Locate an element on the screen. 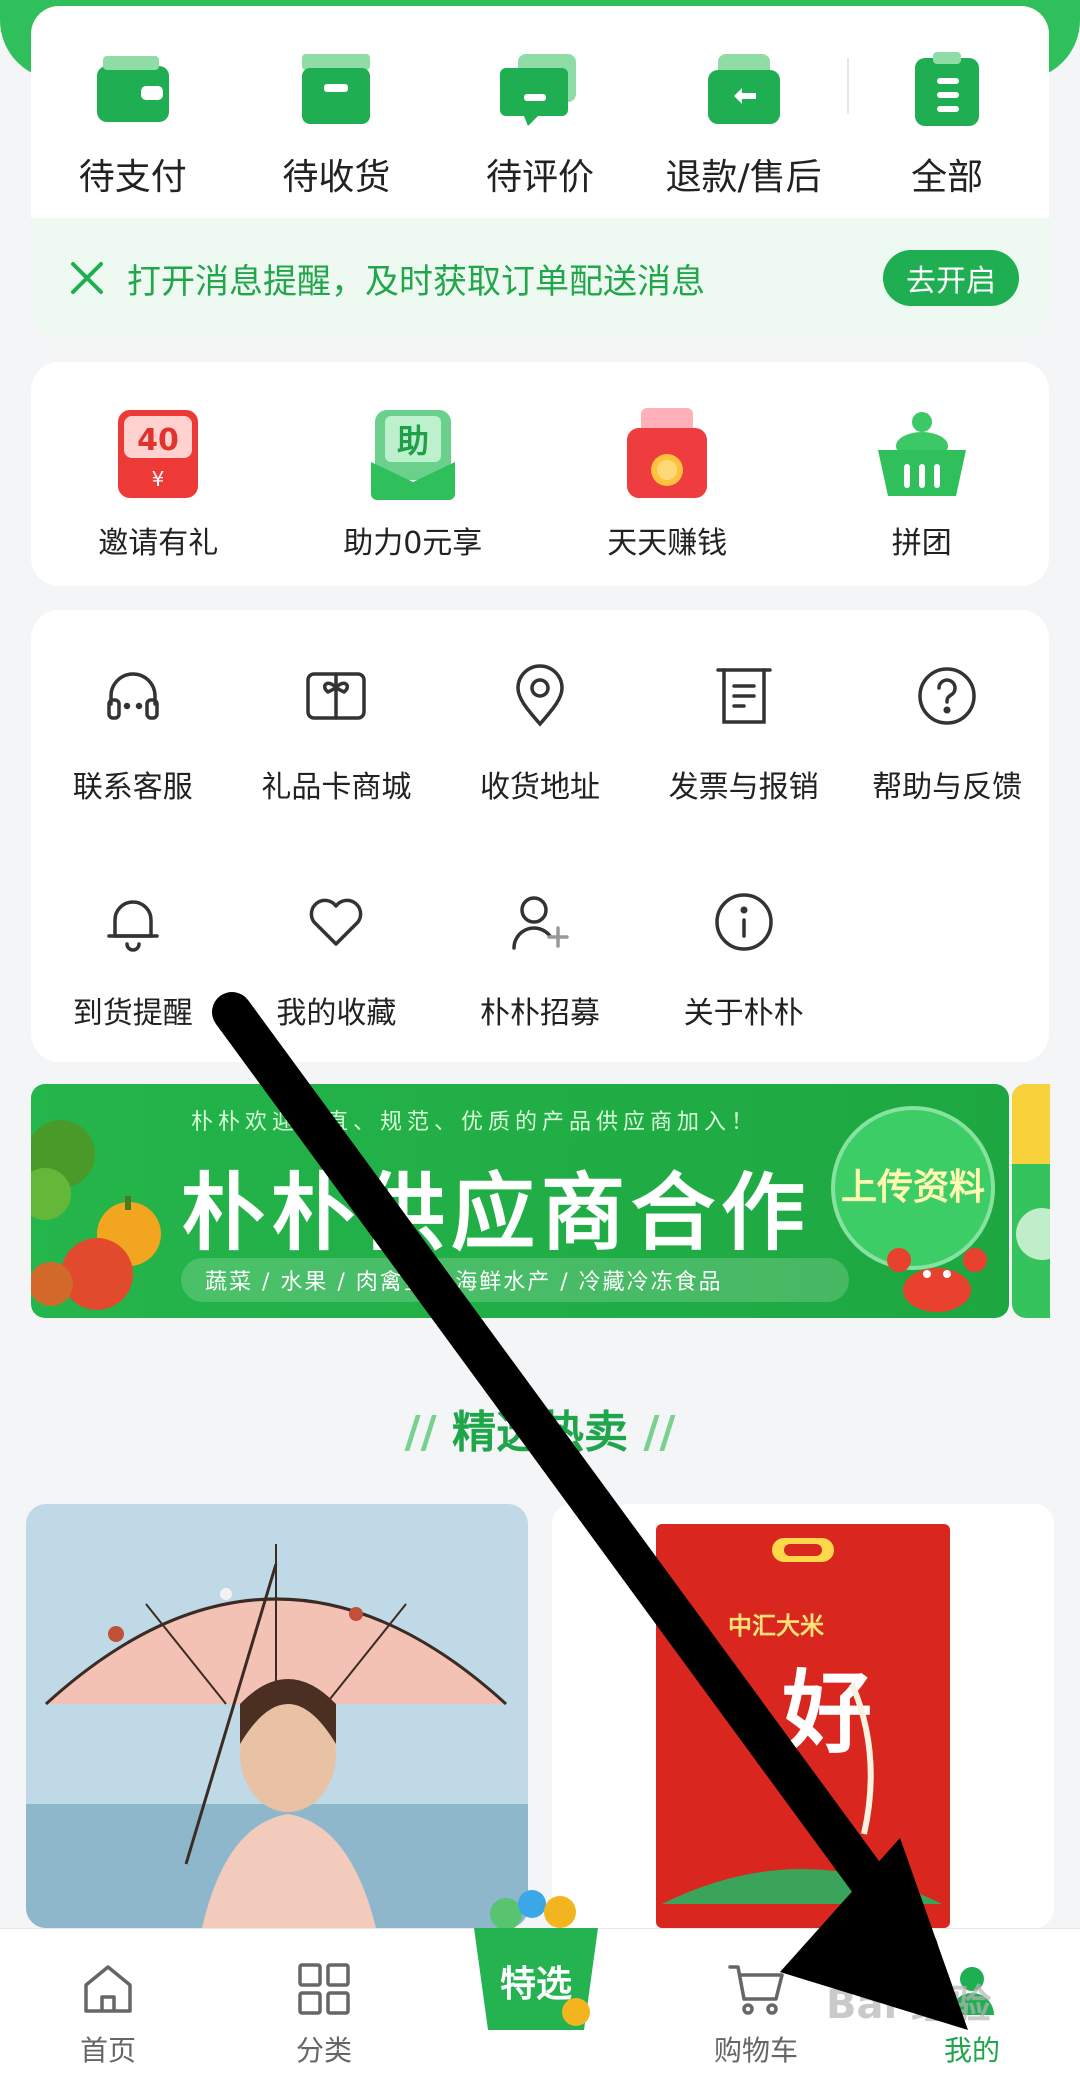 This screenshot has height=2076, width=1080. product-card-umbrella is located at coordinates (277, 1716).